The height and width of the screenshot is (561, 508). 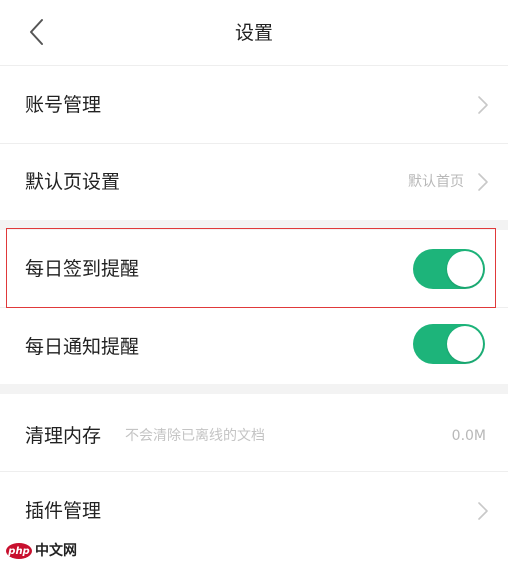 I want to click on plugin-management-row: 插件管理, so click(x=254, y=510).